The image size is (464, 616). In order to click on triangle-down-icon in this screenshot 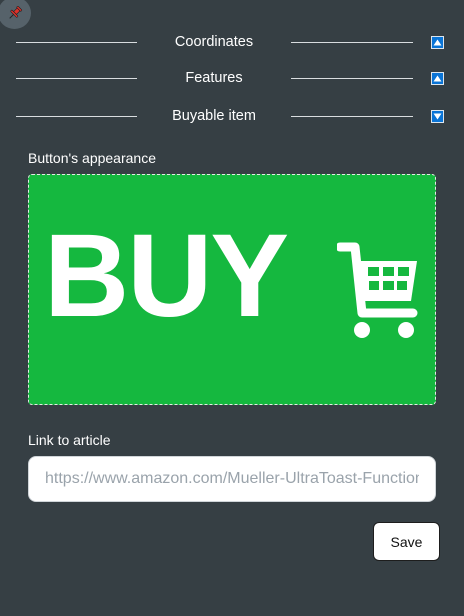, I will do `click(437, 116)`.